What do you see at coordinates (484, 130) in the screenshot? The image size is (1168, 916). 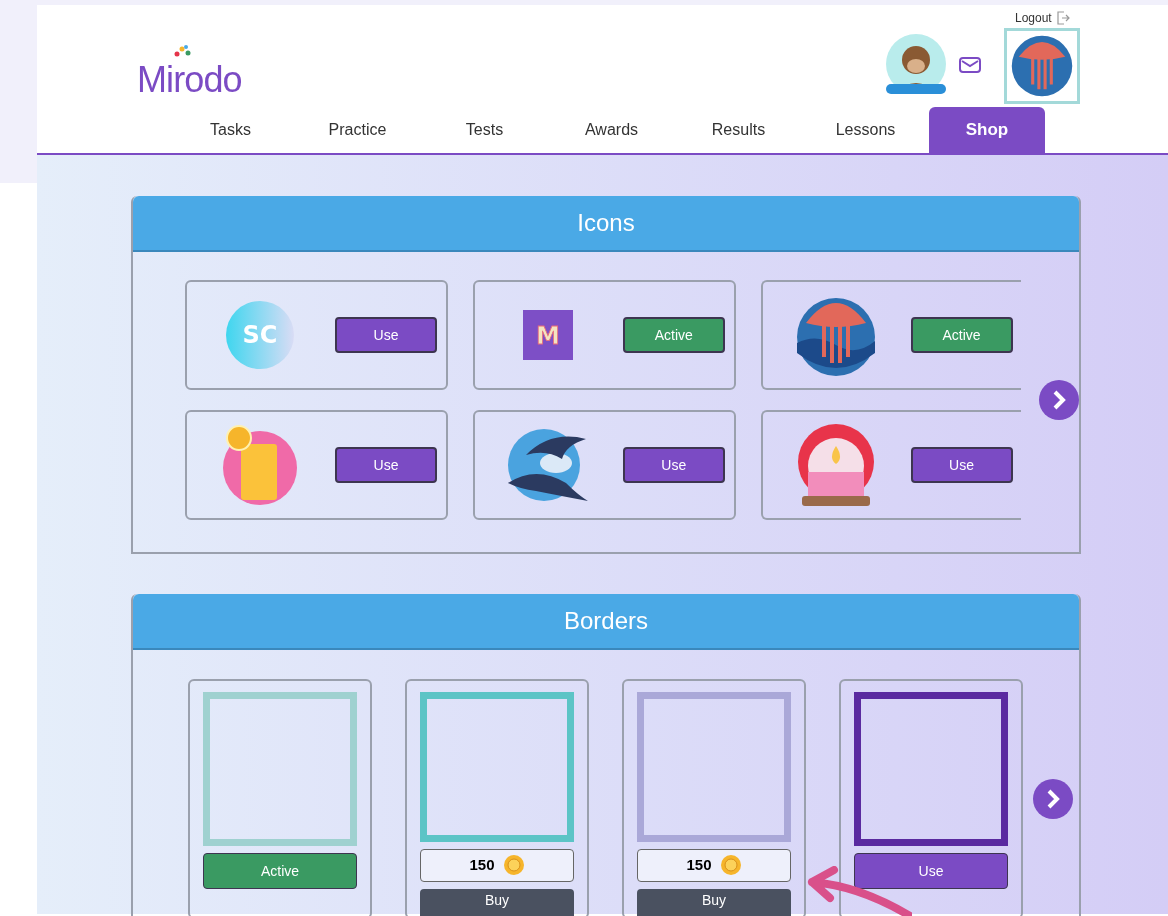 I see `nav-tab: Tests` at bounding box center [484, 130].